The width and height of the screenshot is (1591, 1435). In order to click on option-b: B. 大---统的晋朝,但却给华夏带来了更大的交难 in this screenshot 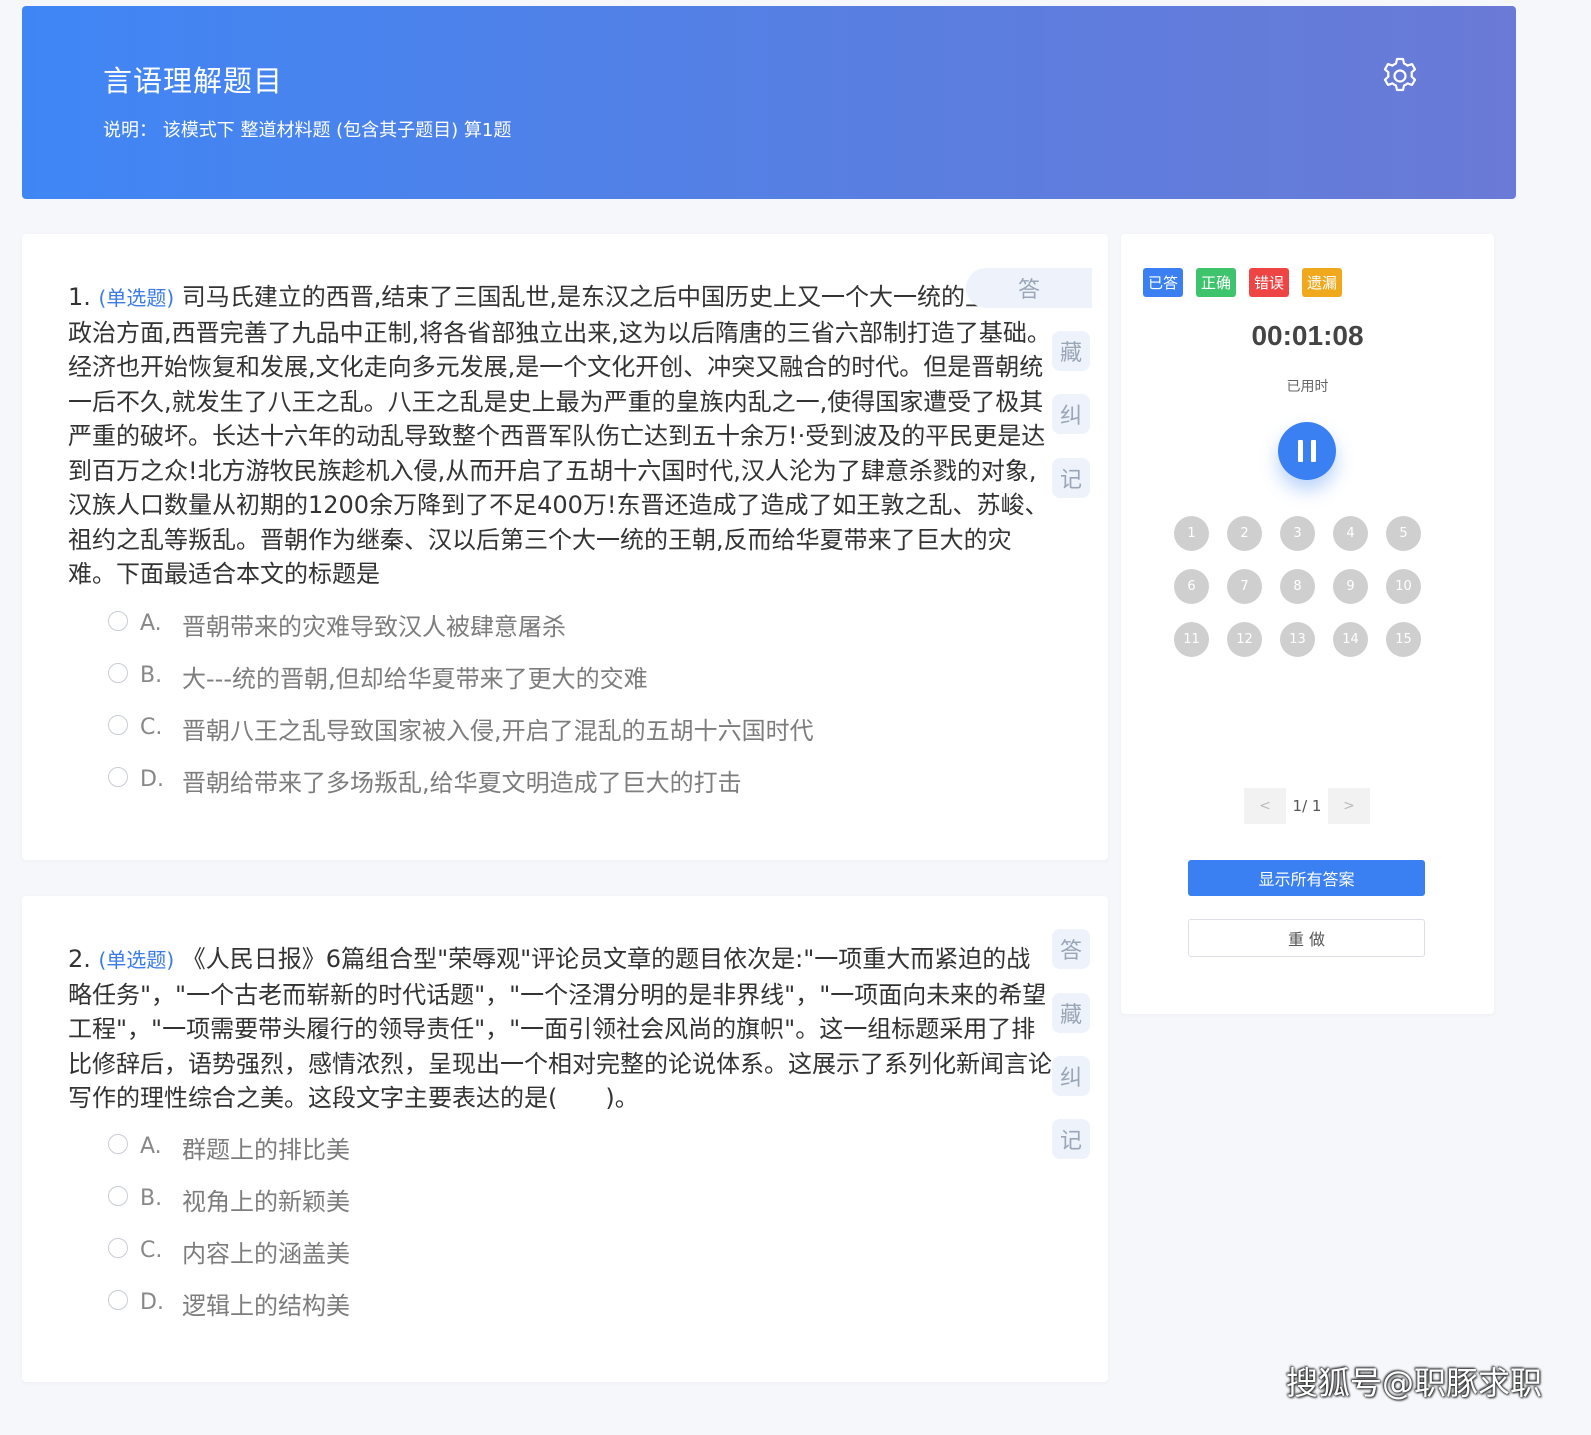, I will do `click(461, 685)`.